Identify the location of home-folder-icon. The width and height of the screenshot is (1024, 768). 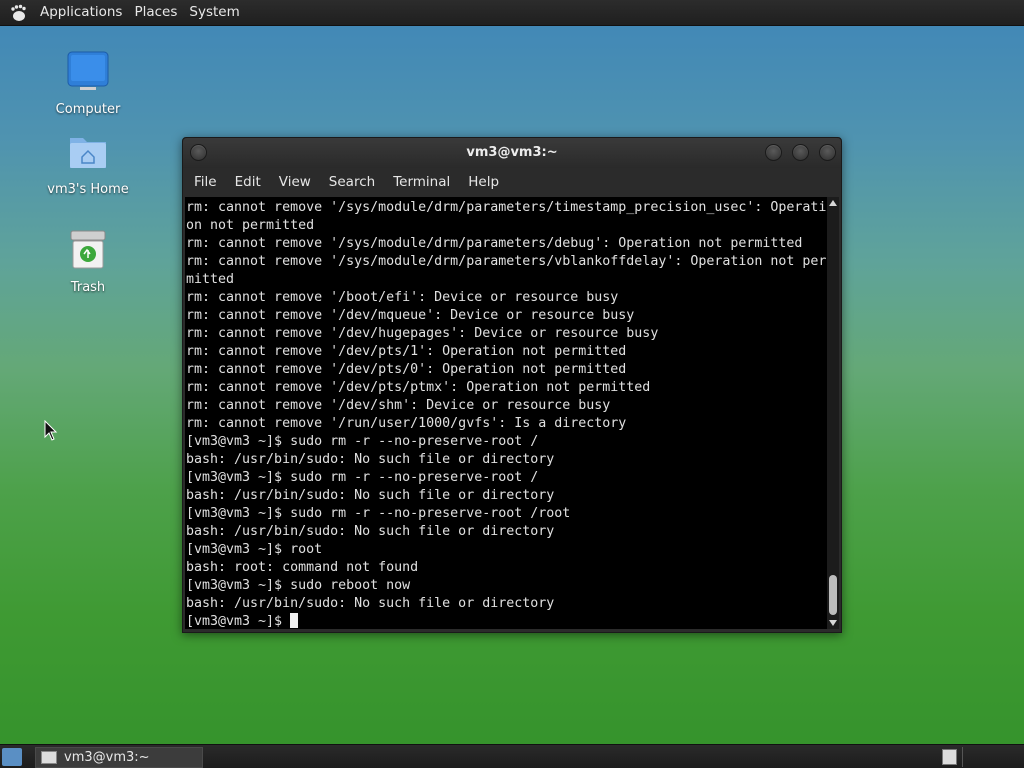
(88, 153).